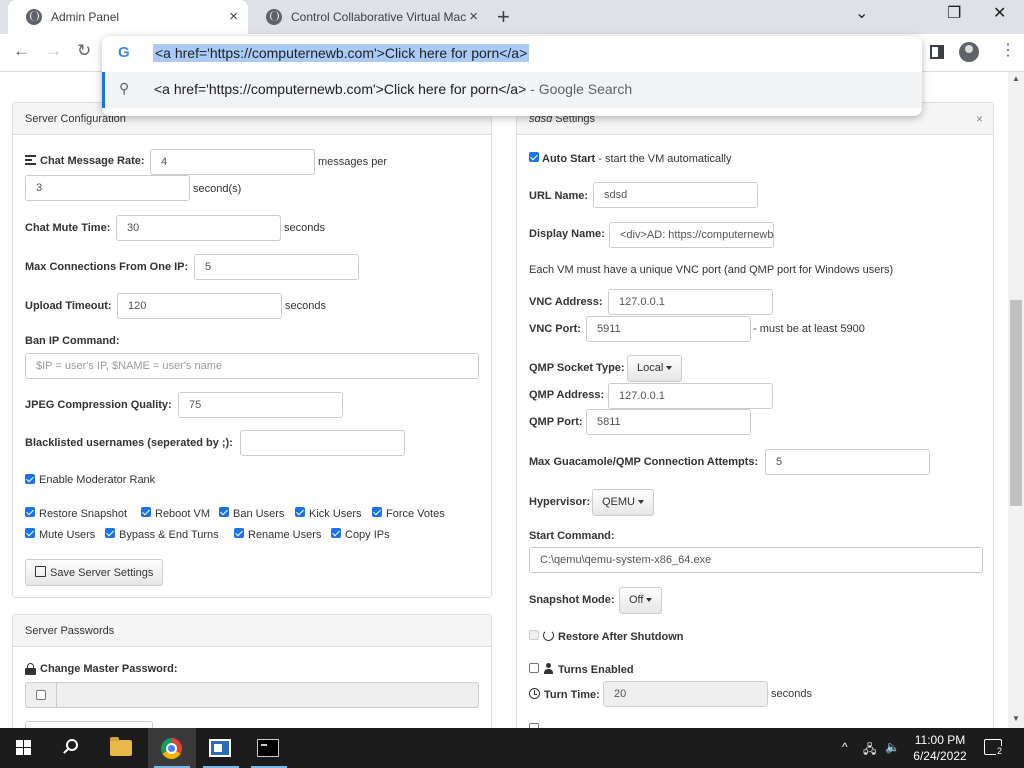 The width and height of the screenshot is (1024, 768). What do you see at coordinates (221, 748) in the screenshot?
I see `taskbar-vm-app` at bounding box center [221, 748].